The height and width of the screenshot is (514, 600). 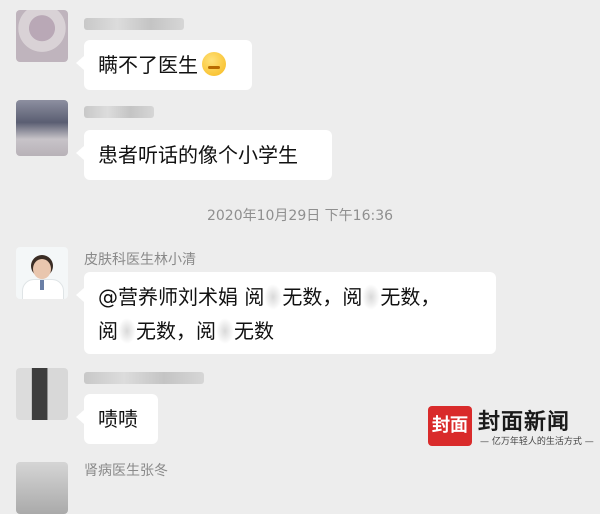 What do you see at coordinates (300, 216) in the screenshot?
I see `chat-timestamp: 2020年10月29日 下午16:36` at bounding box center [300, 216].